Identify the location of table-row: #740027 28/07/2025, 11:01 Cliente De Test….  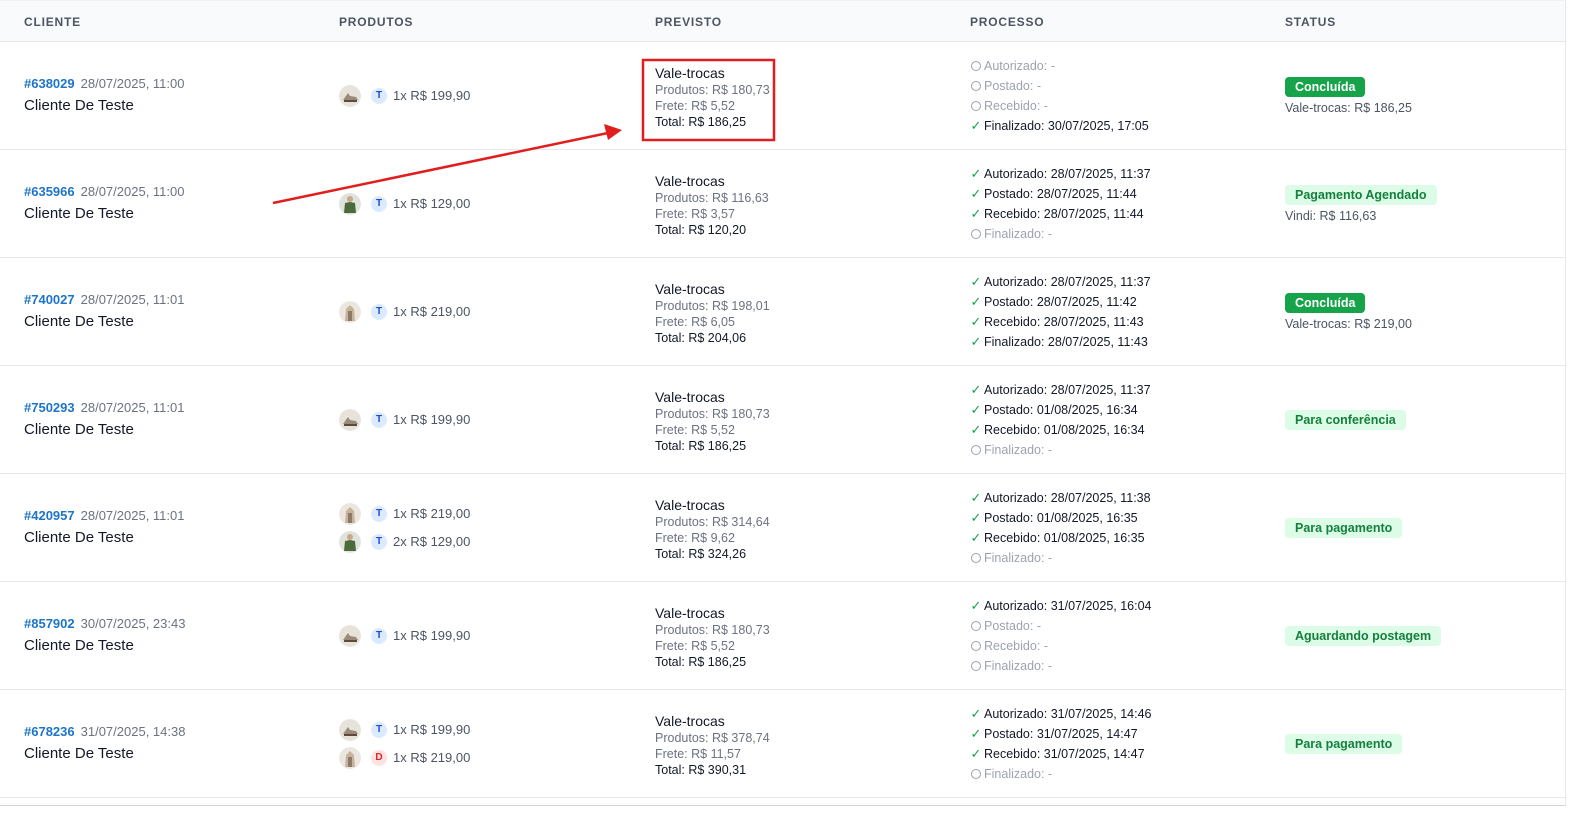
(782, 312).